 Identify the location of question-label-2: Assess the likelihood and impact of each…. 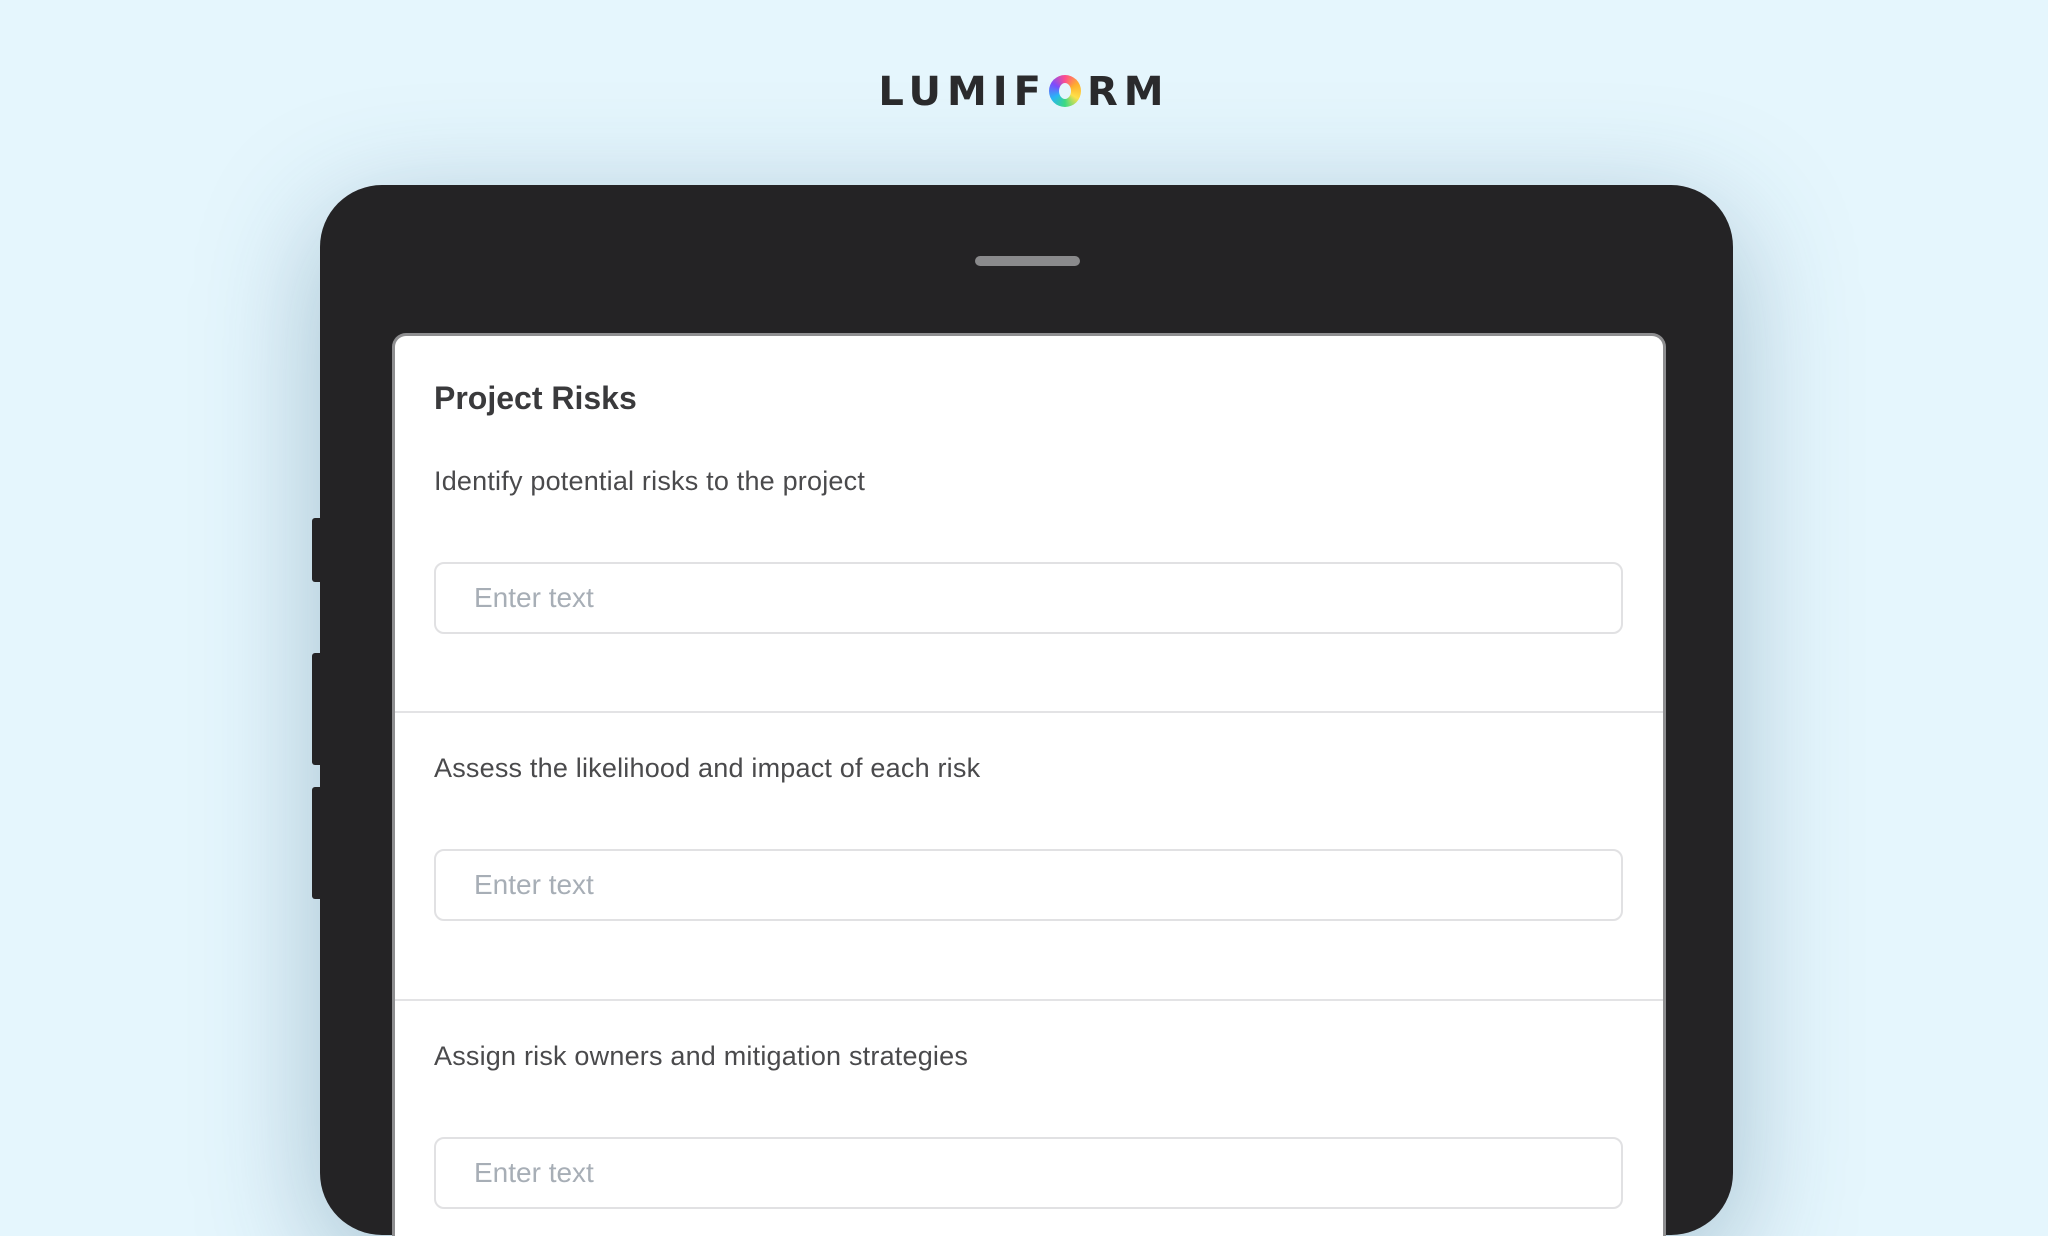
(707, 768).